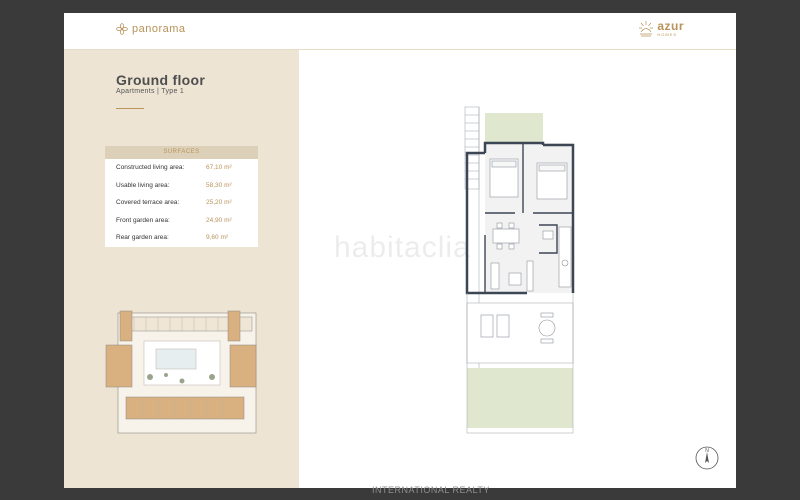  I want to click on footer-text: INTERNATIONAL REALTY, so click(431, 490).